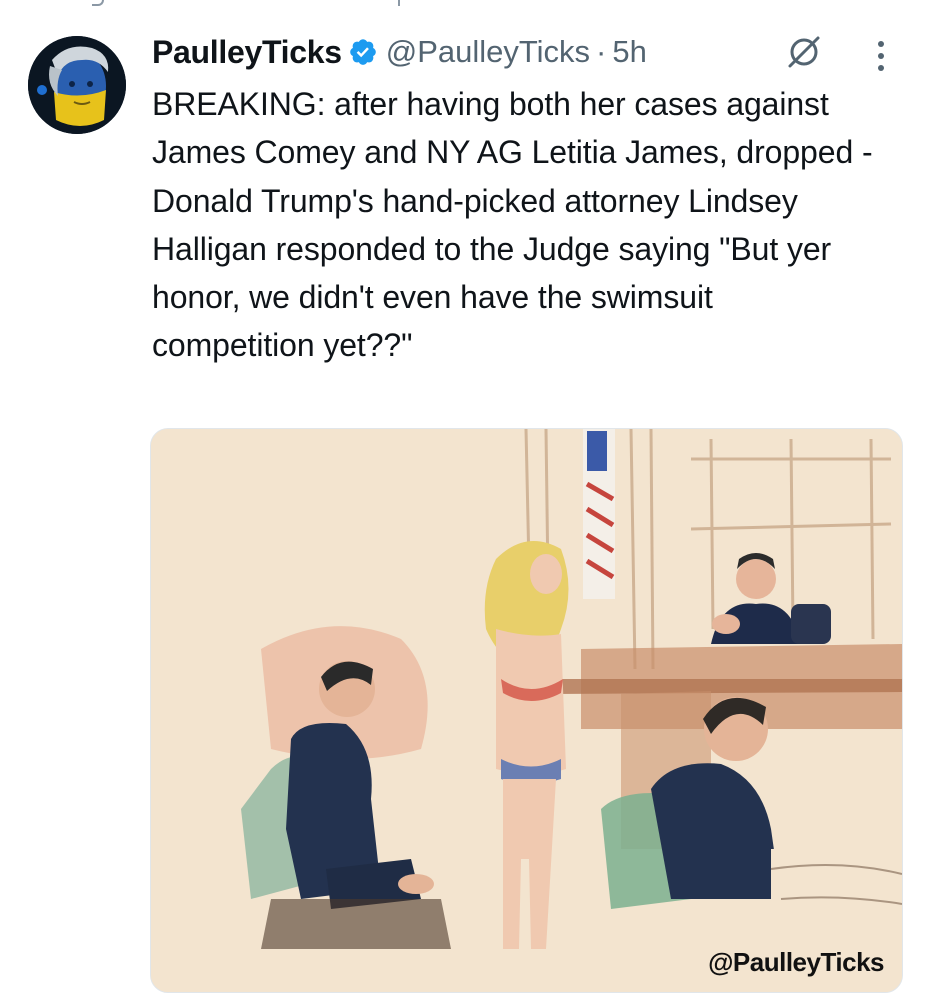 The width and height of the screenshot is (931, 1000). What do you see at coordinates (362, 52) in the screenshot?
I see `verified-badge-icon` at bounding box center [362, 52].